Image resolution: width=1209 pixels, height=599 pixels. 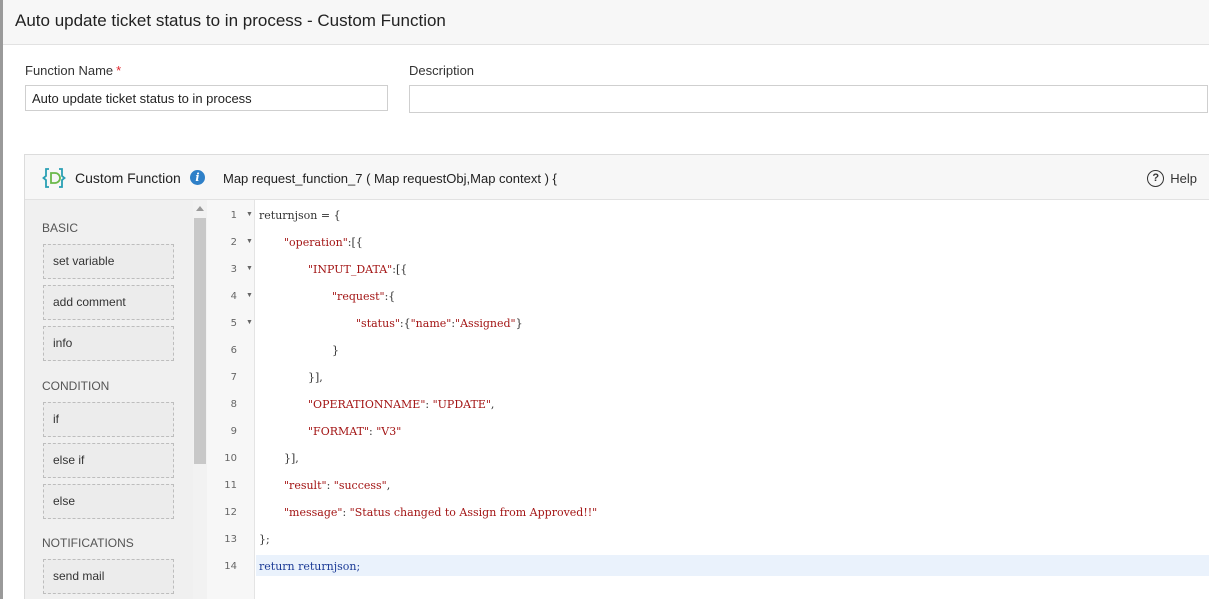 What do you see at coordinates (108, 302) in the screenshot?
I see `snippet-add-comment: add comment` at bounding box center [108, 302].